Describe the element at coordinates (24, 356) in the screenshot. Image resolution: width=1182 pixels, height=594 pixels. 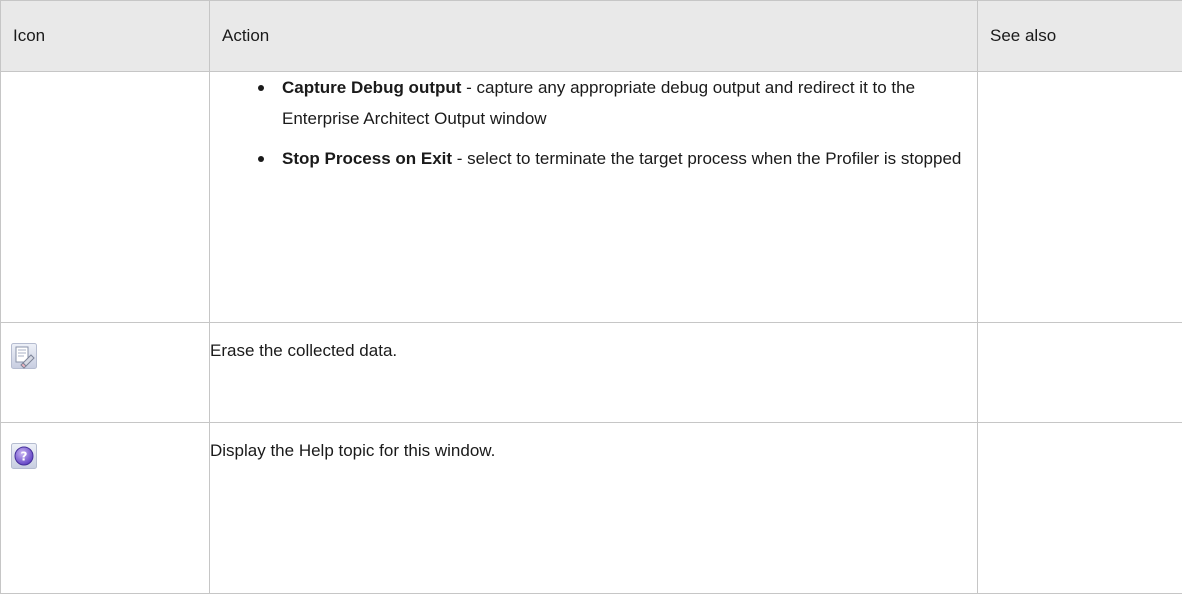
I see `erase-data-icon` at that location.